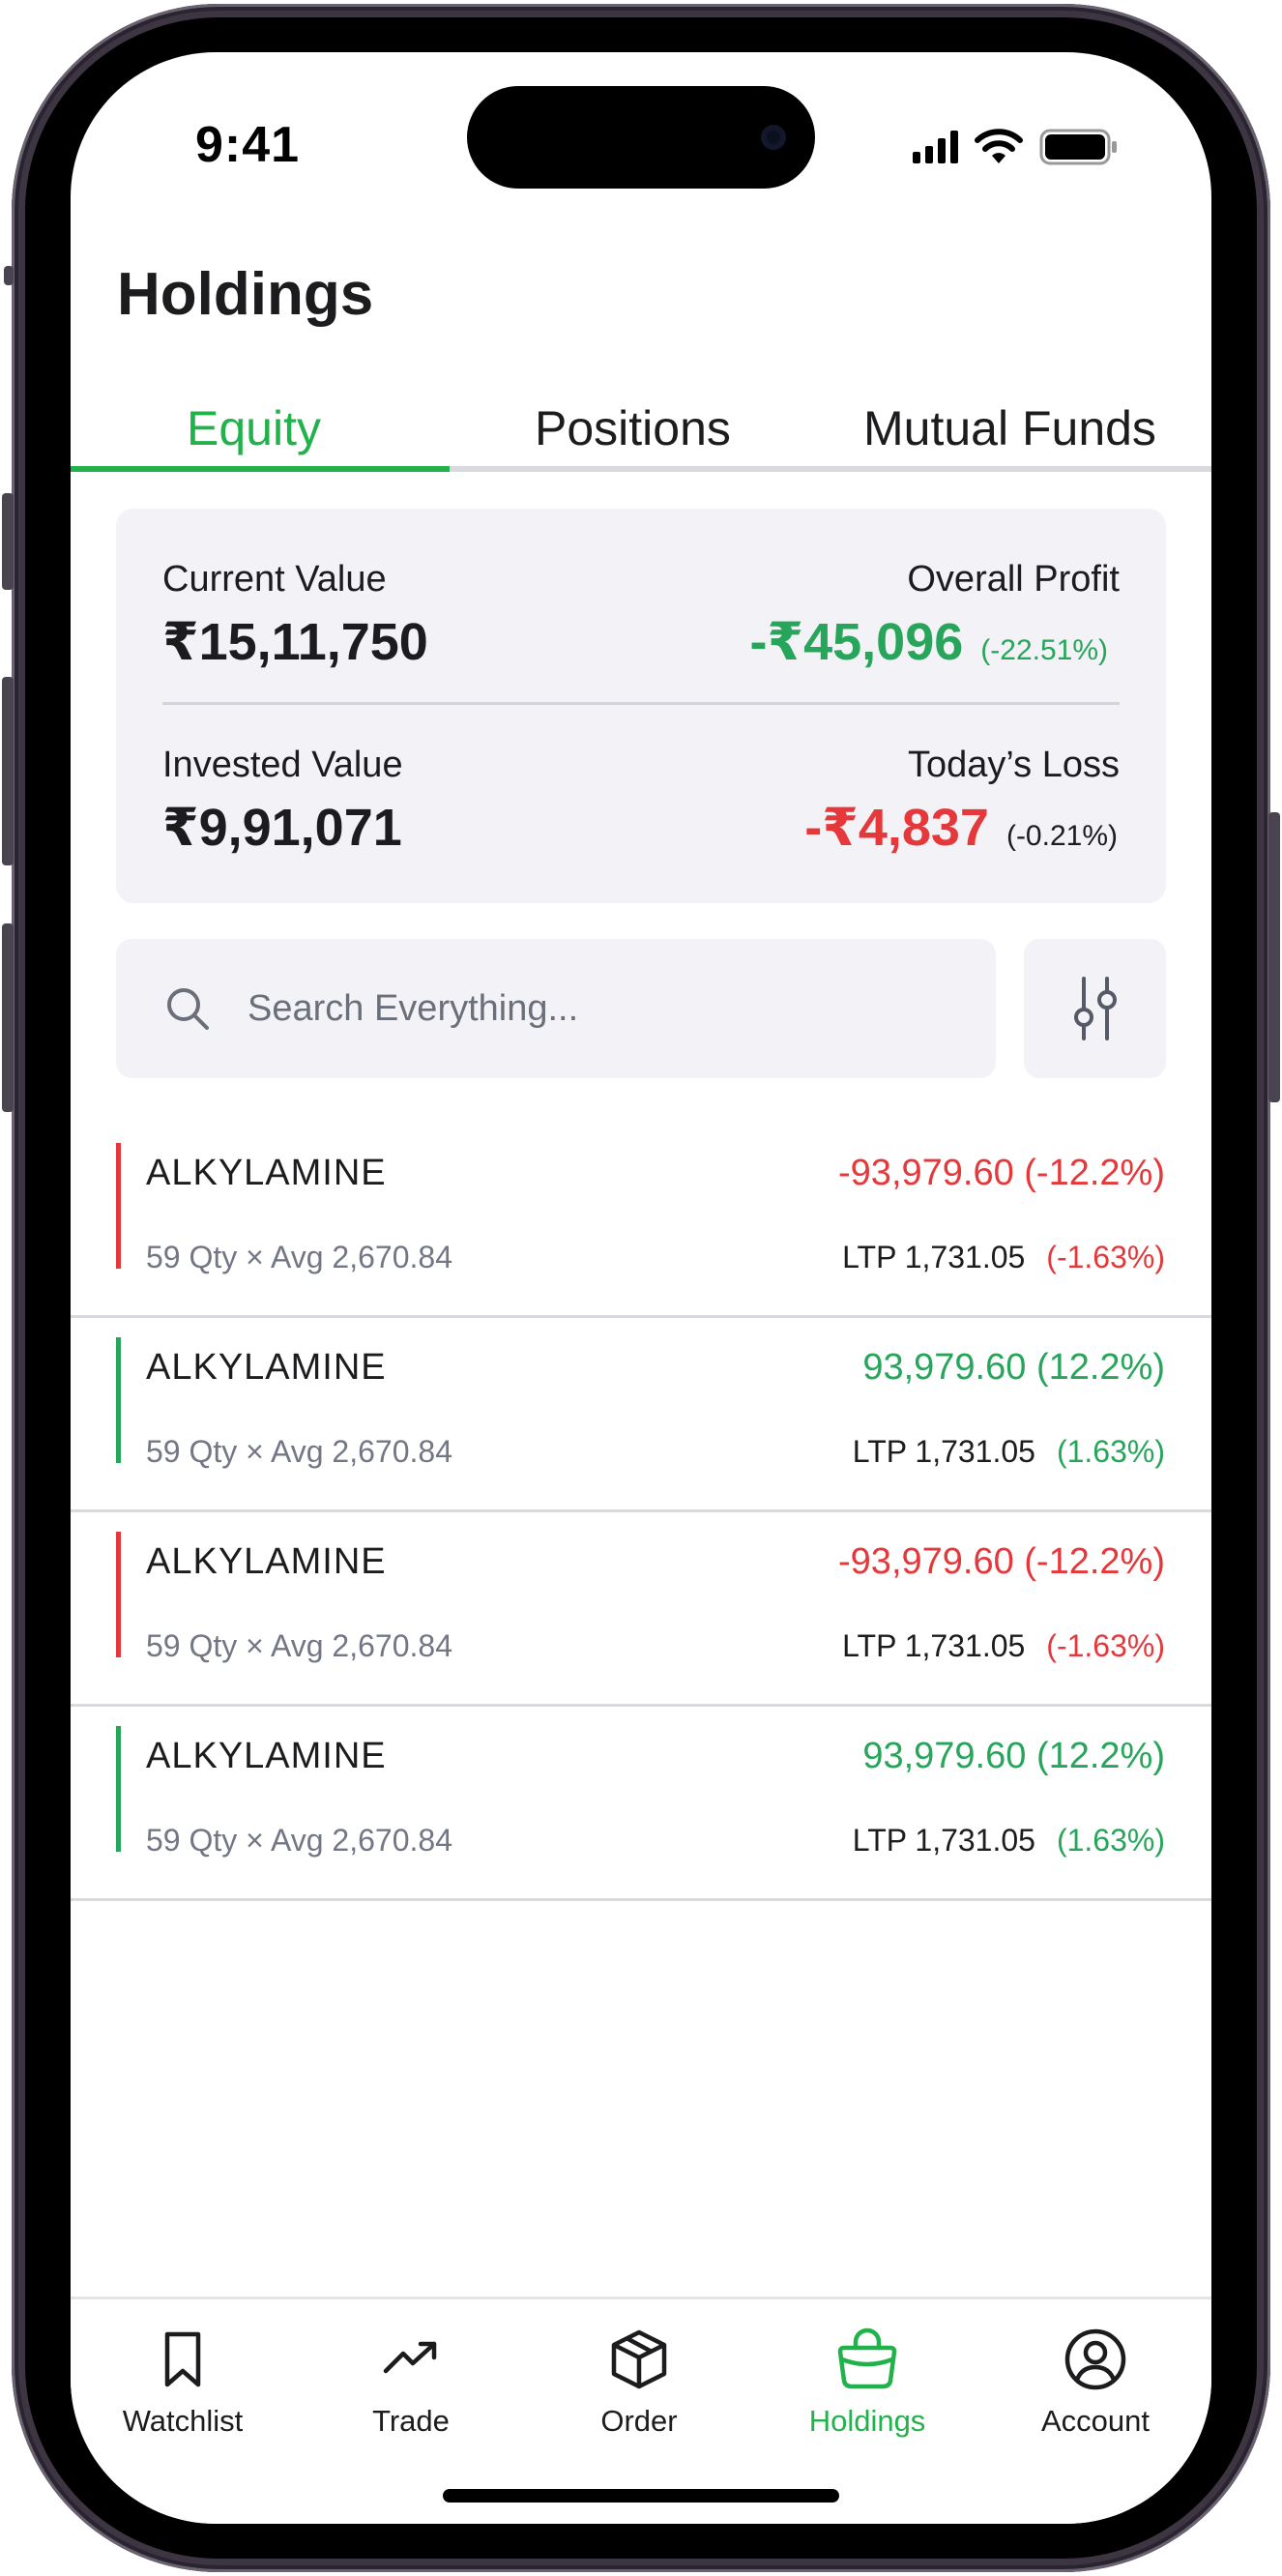 The image size is (1282, 2576). What do you see at coordinates (274, 579) in the screenshot?
I see `current-value-label: Current Value` at bounding box center [274, 579].